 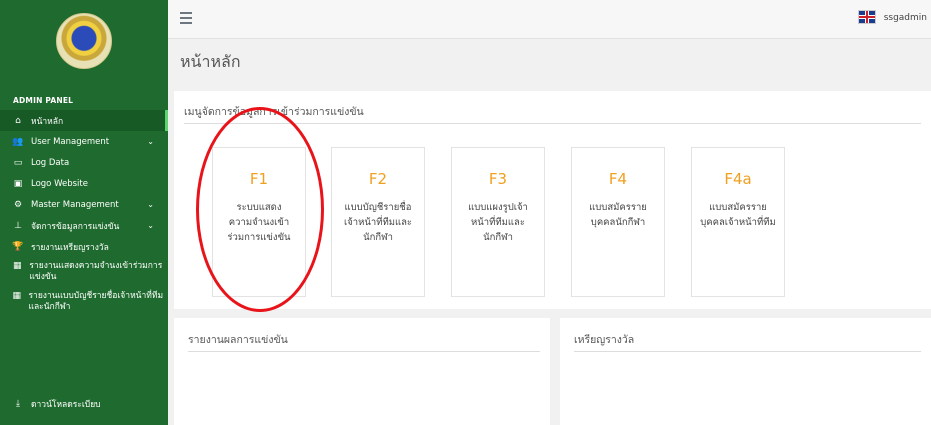 What do you see at coordinates (59, 183) in the screenshot?
I see `sidebar-item-label: Logo Website` at bounding box center [59, 183].